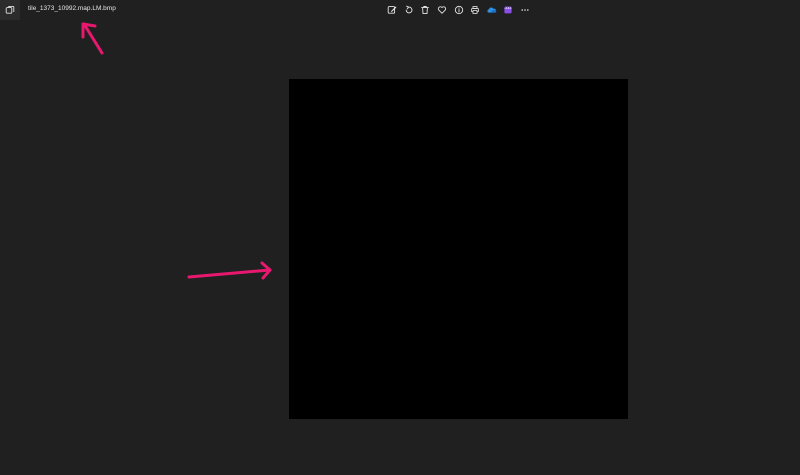 The image size is (800, 475). I want to click on print-icon, so click(475, 10).